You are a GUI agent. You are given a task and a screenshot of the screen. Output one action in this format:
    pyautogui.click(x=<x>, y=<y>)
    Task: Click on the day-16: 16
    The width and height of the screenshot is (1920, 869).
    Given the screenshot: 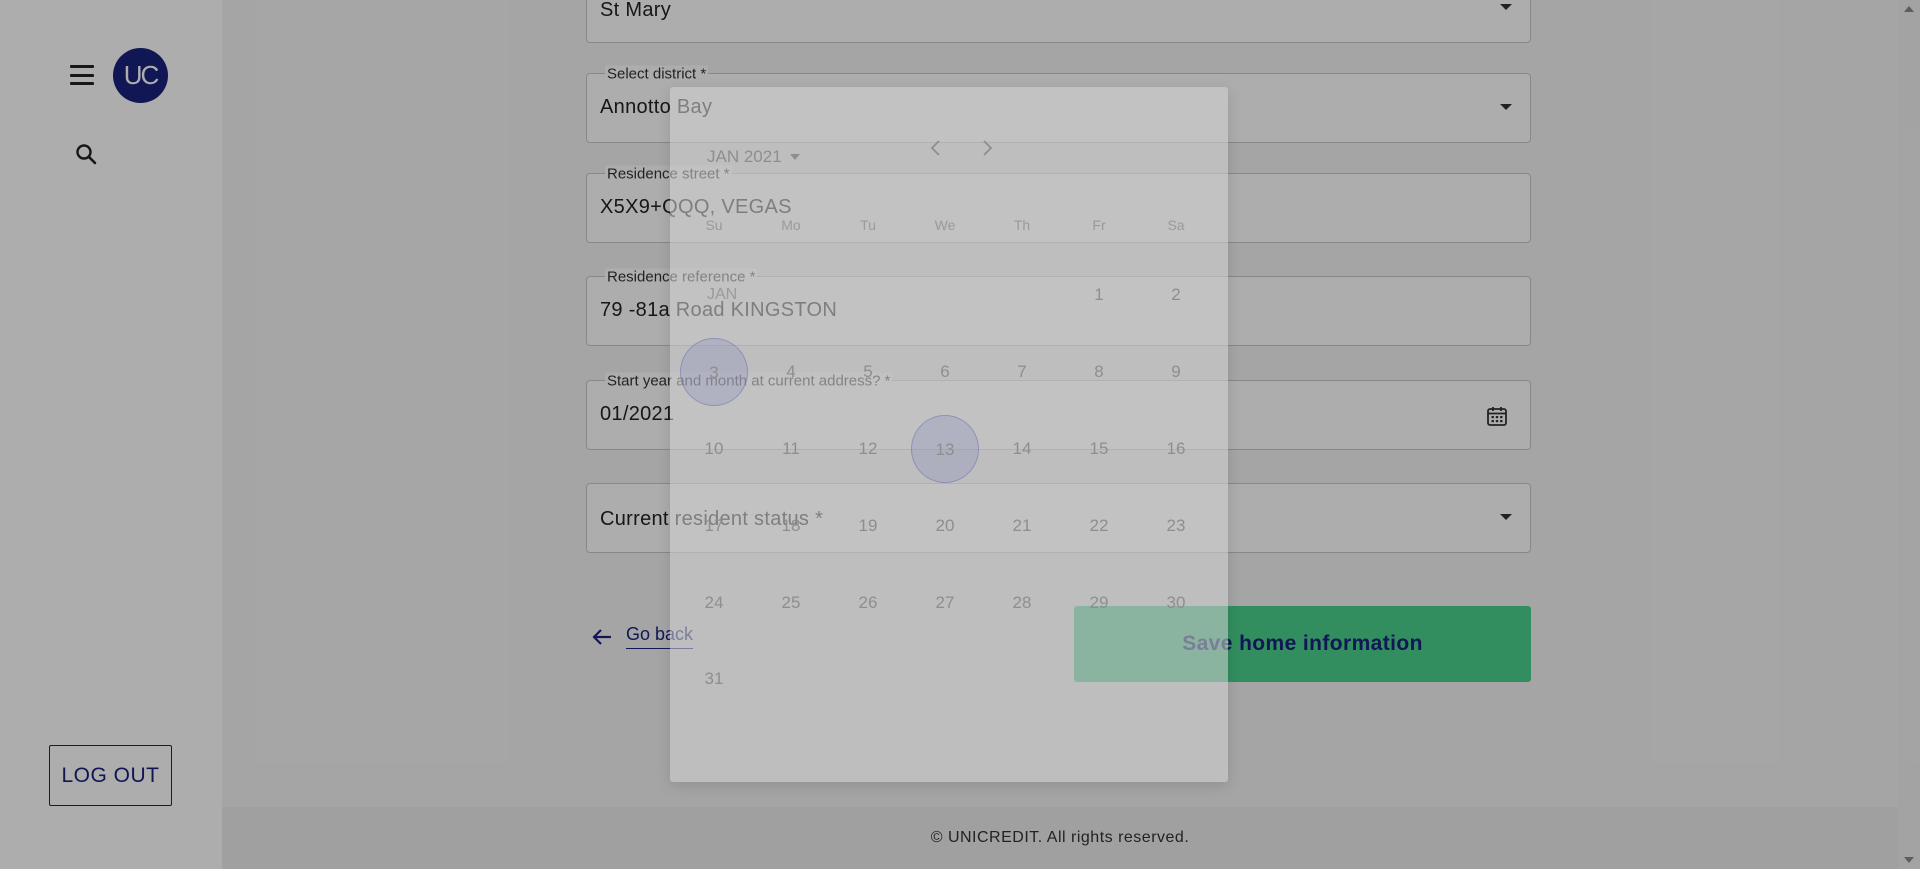 What is the action you would take?
    pyautogui.click(x=1176, y=449)
    